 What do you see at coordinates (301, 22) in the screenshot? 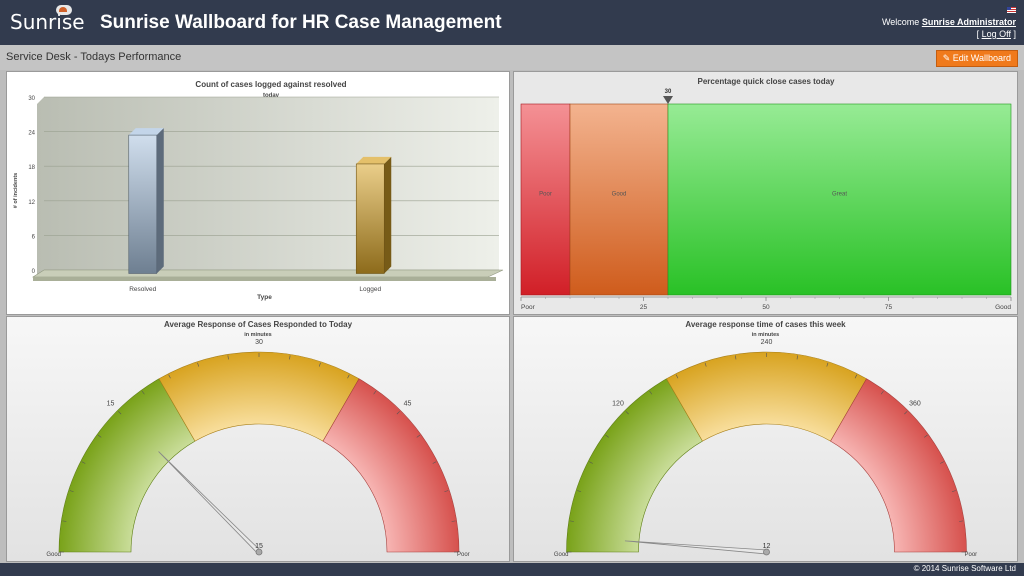
I see `app-title: Sunrise Wallboard for HR Case Management` at bounding box center [301, 22].